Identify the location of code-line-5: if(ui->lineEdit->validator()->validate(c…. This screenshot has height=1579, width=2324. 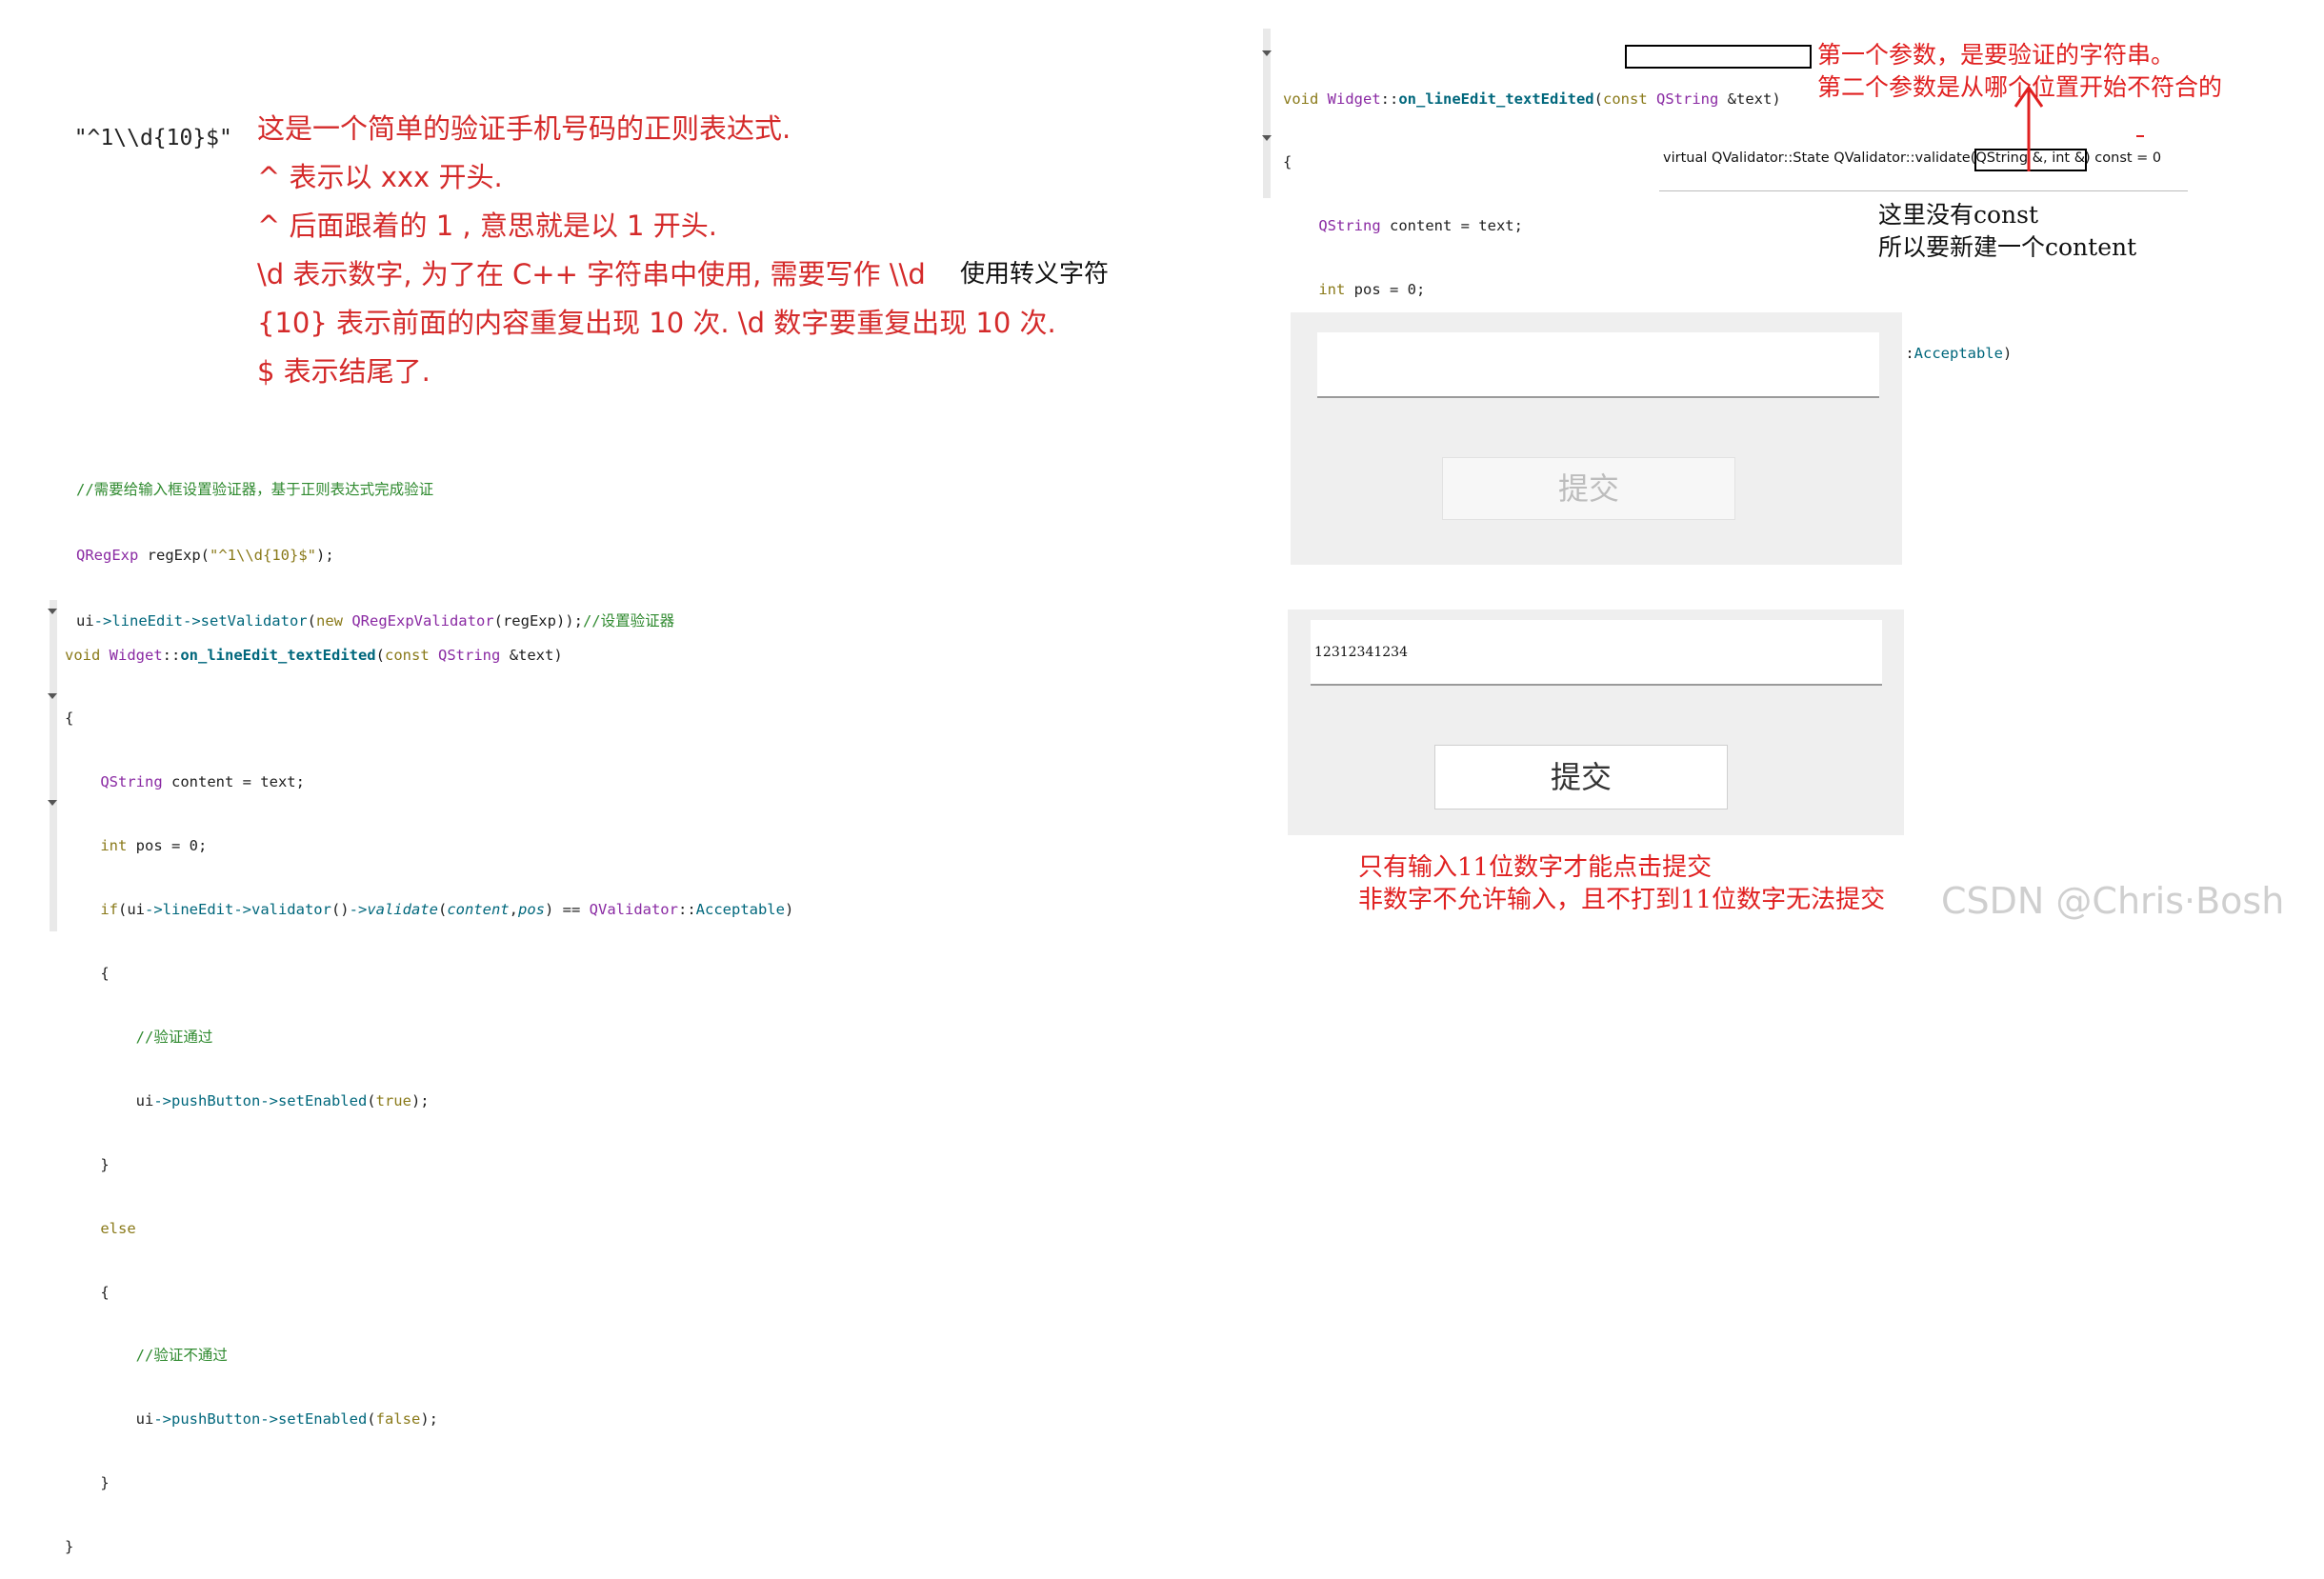
(447, 910).